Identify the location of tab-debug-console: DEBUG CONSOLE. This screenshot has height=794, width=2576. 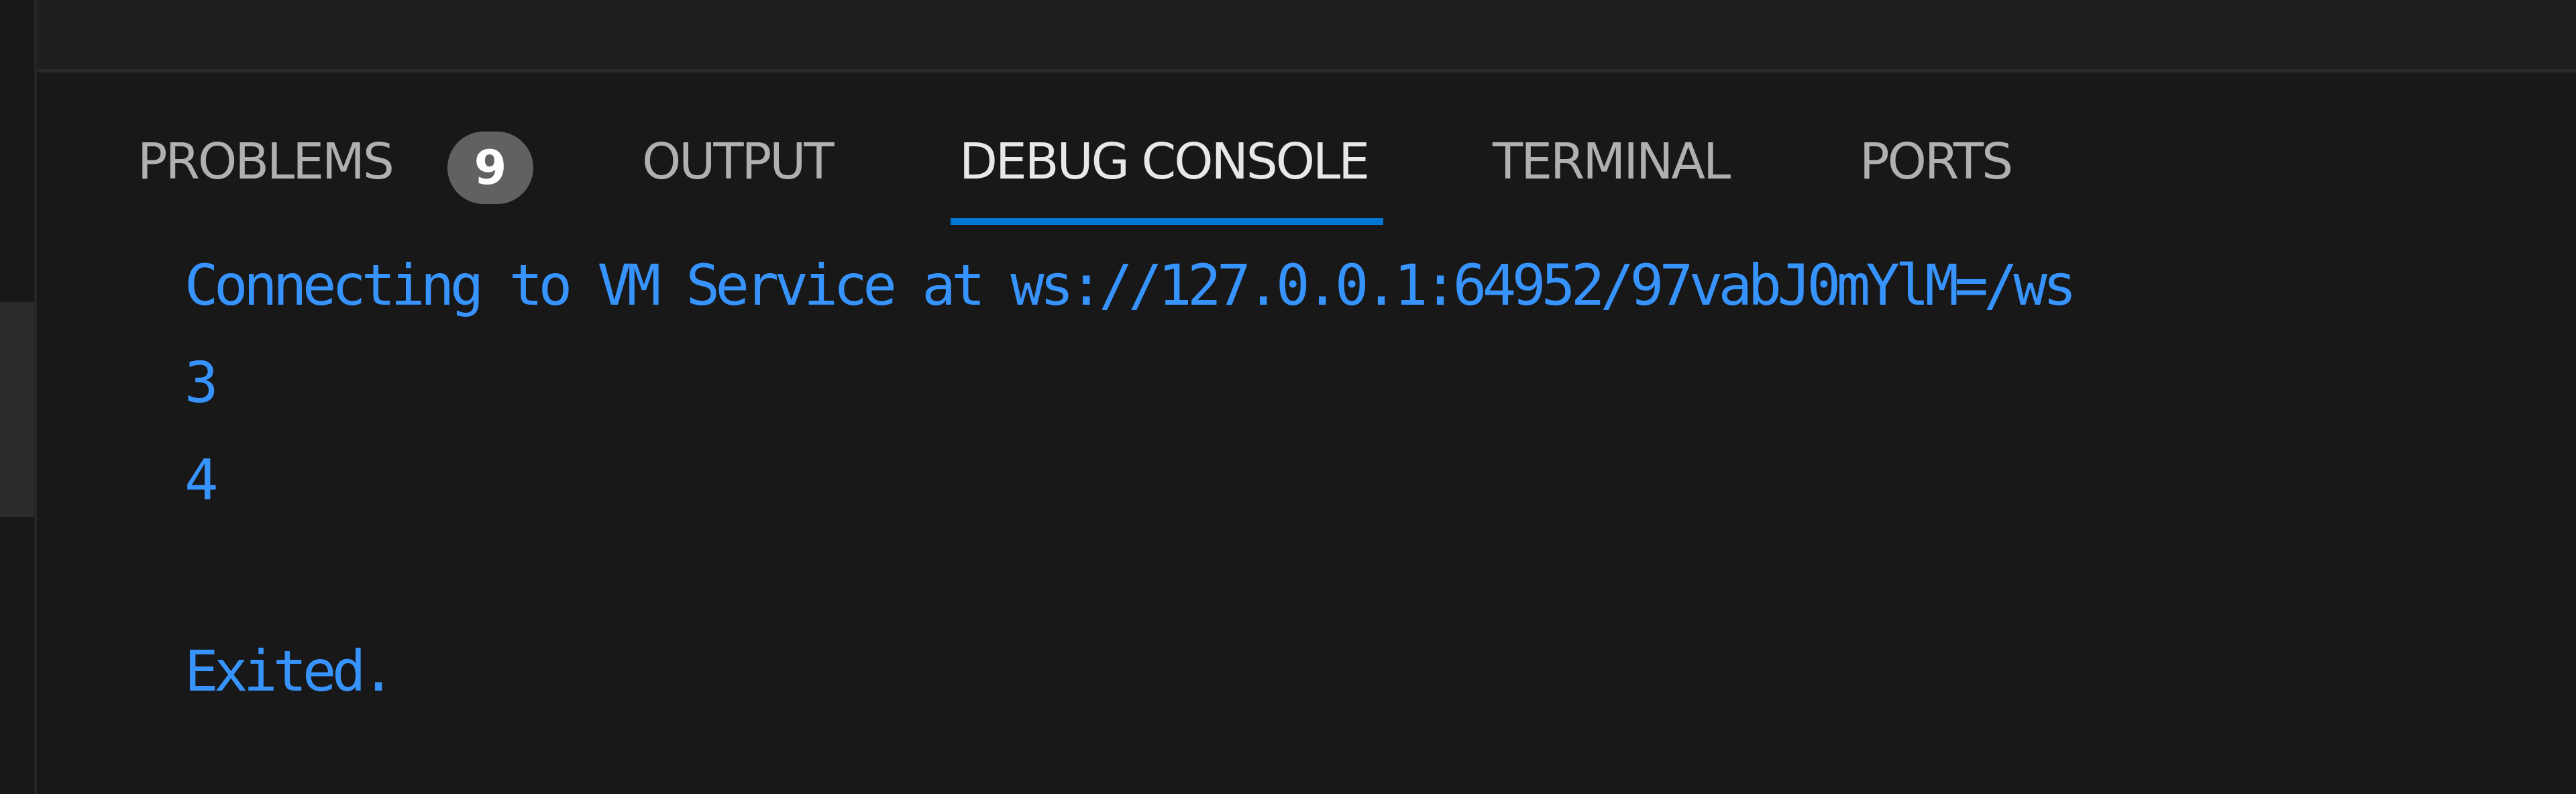
(1164, 162).